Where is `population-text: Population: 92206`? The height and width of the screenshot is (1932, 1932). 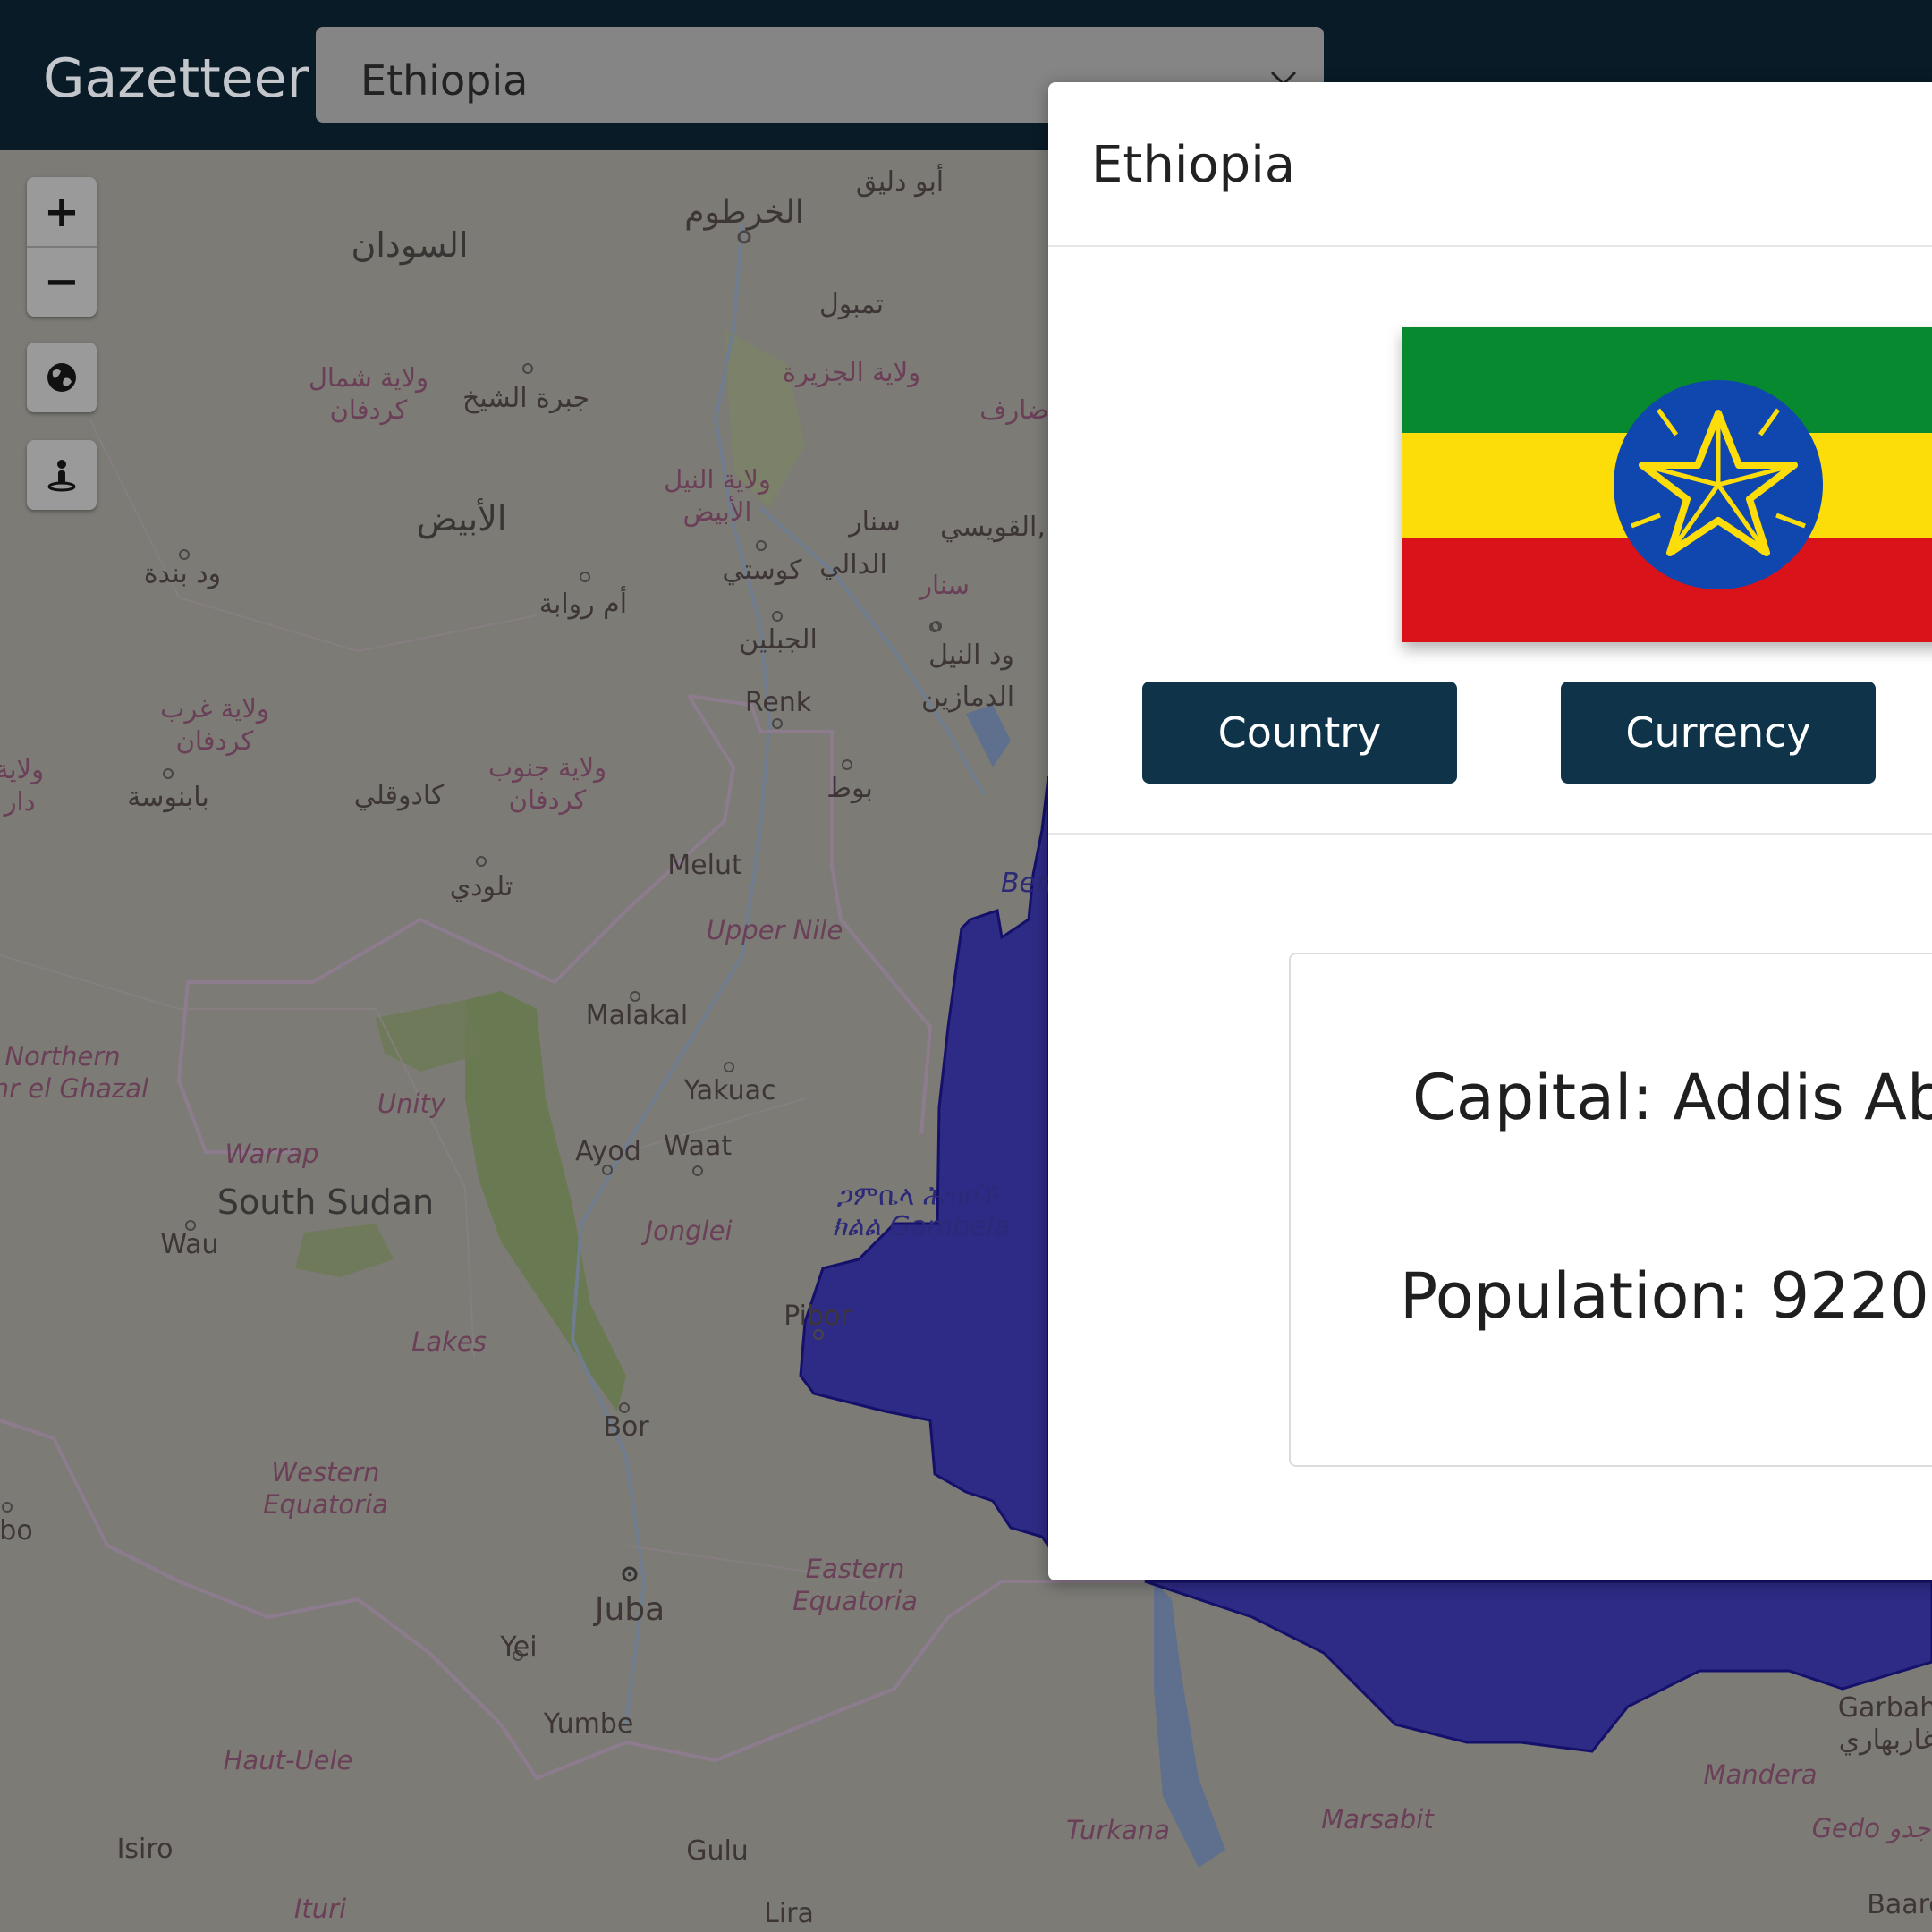
population-text: Population: 92206 is located at coordinates (1666, 1296).